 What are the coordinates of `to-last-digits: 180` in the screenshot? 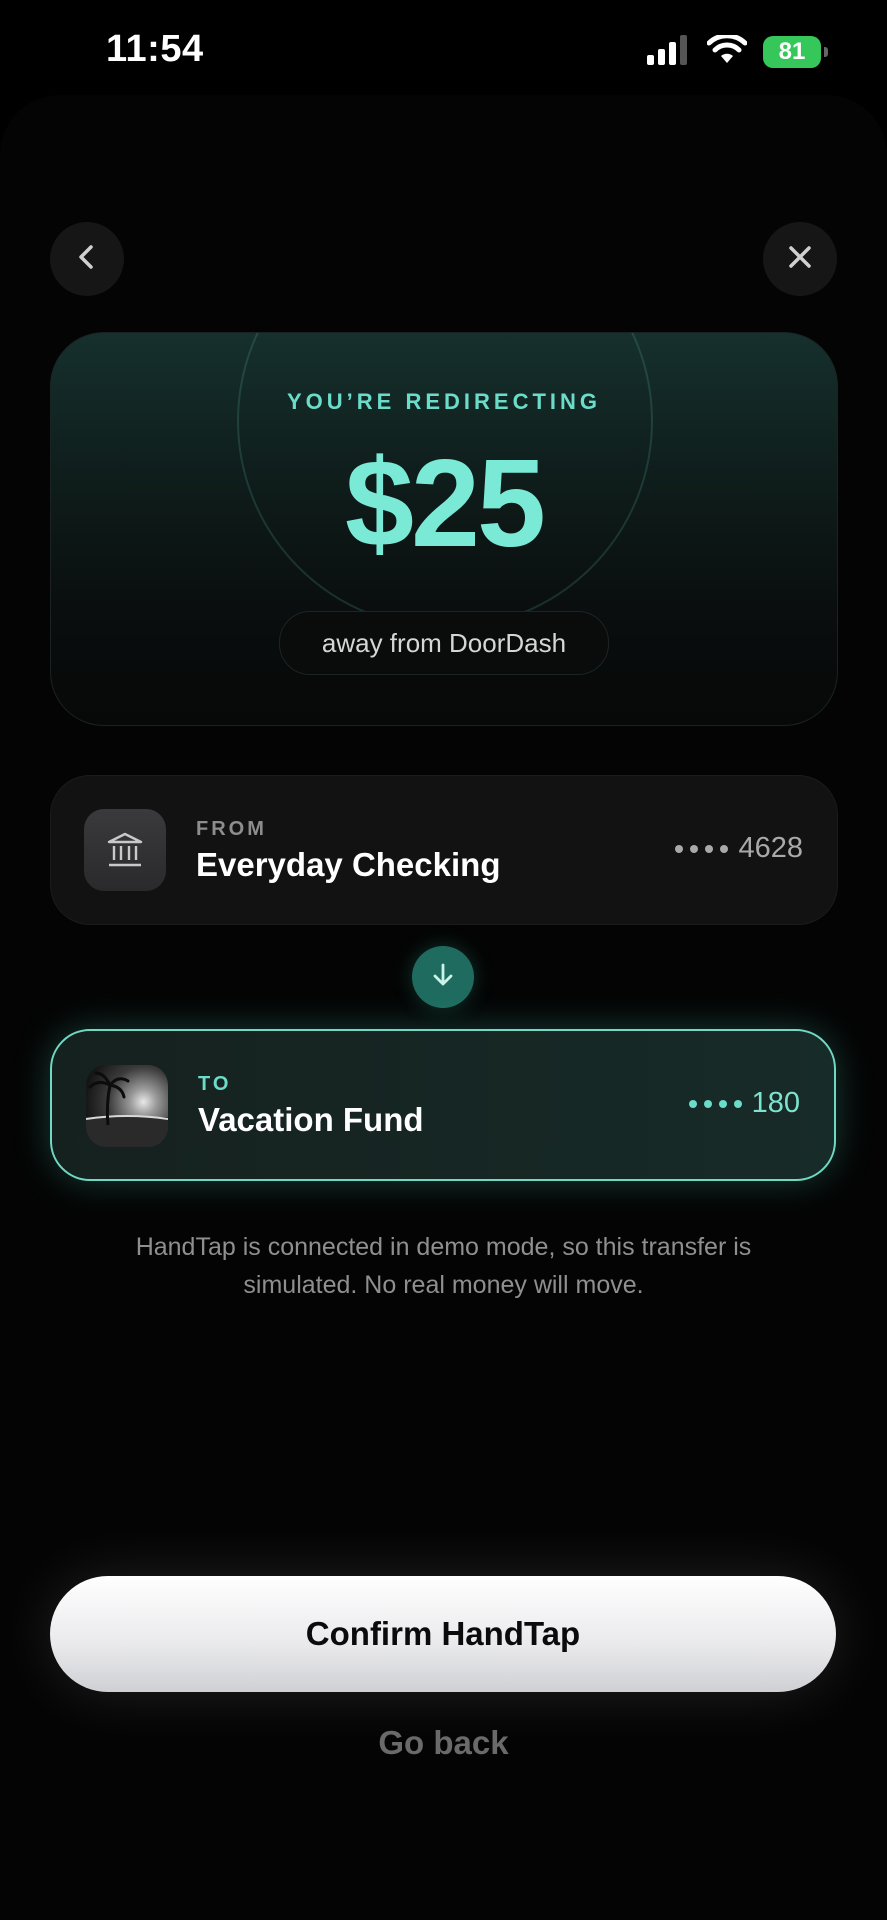 It's located at (775, 1103).